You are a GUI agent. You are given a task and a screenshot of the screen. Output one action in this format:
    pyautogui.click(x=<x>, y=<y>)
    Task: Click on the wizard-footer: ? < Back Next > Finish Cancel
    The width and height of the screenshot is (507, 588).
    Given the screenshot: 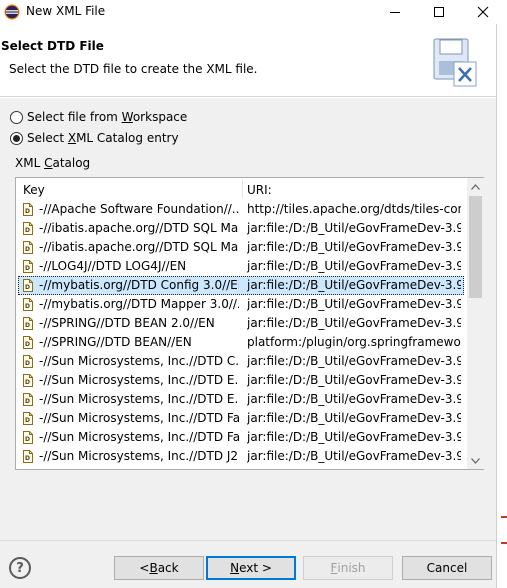 What is the action you would take?
    pyautogui.click(x=248, y=564)
    